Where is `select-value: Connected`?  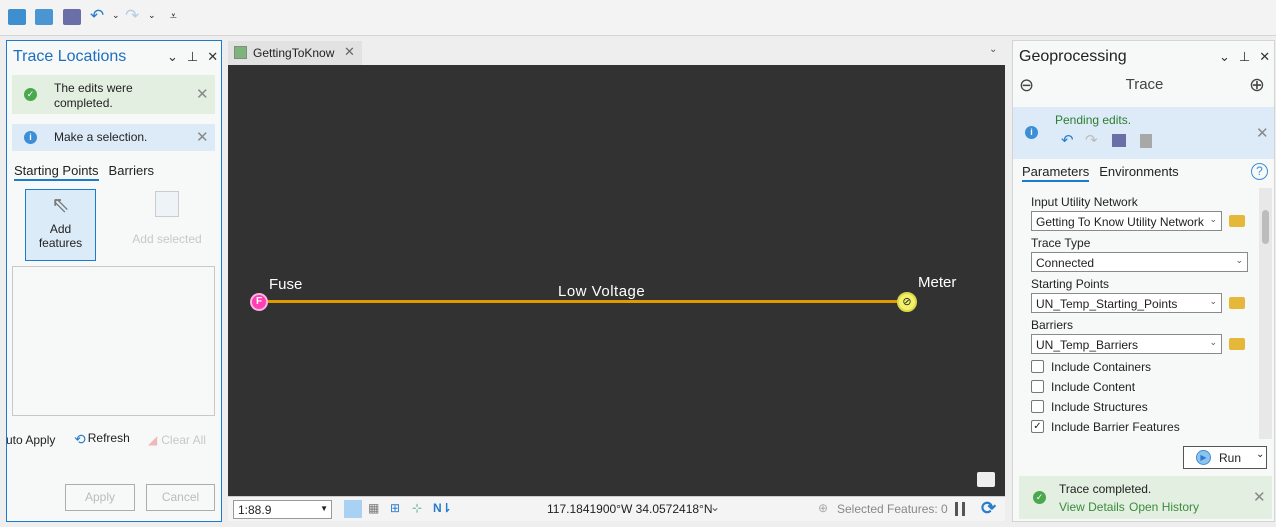 select-value: Connected is located at coordinates (1065, 263).